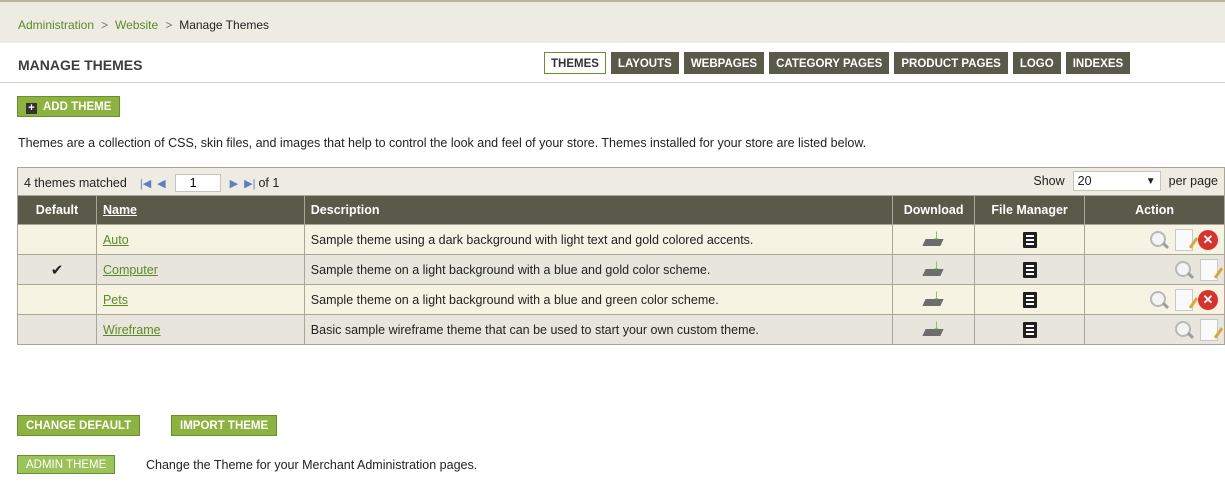  I want to click on col-name-header: Name, so click(200, 210).